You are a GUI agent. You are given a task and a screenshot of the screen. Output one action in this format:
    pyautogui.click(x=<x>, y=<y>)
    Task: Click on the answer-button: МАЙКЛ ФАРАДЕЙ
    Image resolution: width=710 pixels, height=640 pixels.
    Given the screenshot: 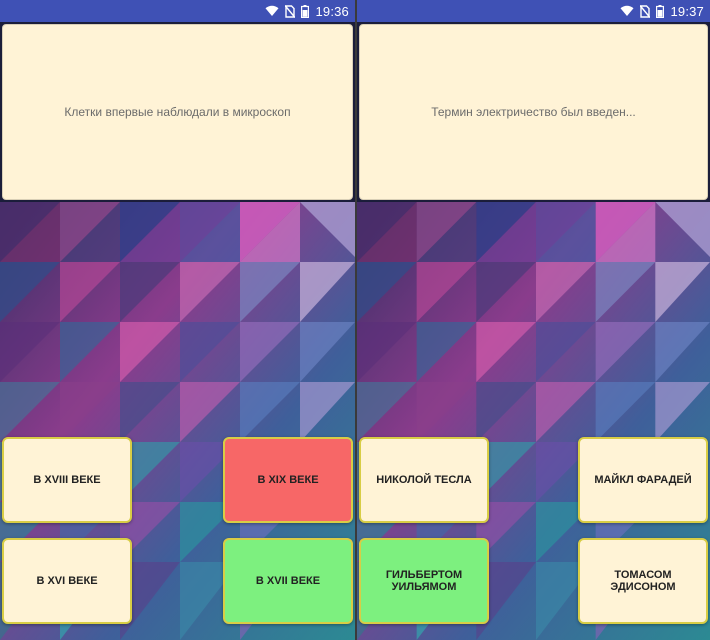 What is the action you would take?
    pyautogui.click(x=643, y=480)
    